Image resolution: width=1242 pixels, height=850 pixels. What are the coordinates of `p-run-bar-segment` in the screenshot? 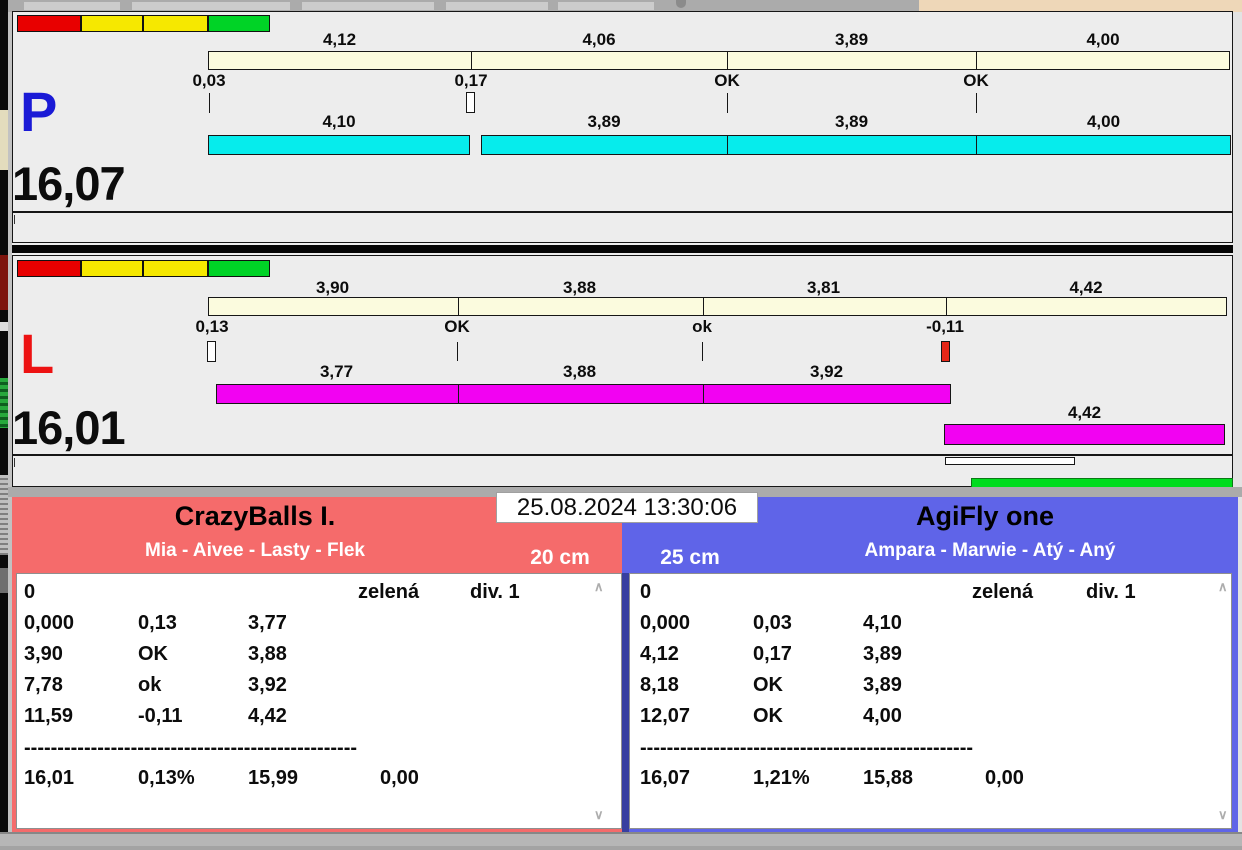 It's located at (339, 145).